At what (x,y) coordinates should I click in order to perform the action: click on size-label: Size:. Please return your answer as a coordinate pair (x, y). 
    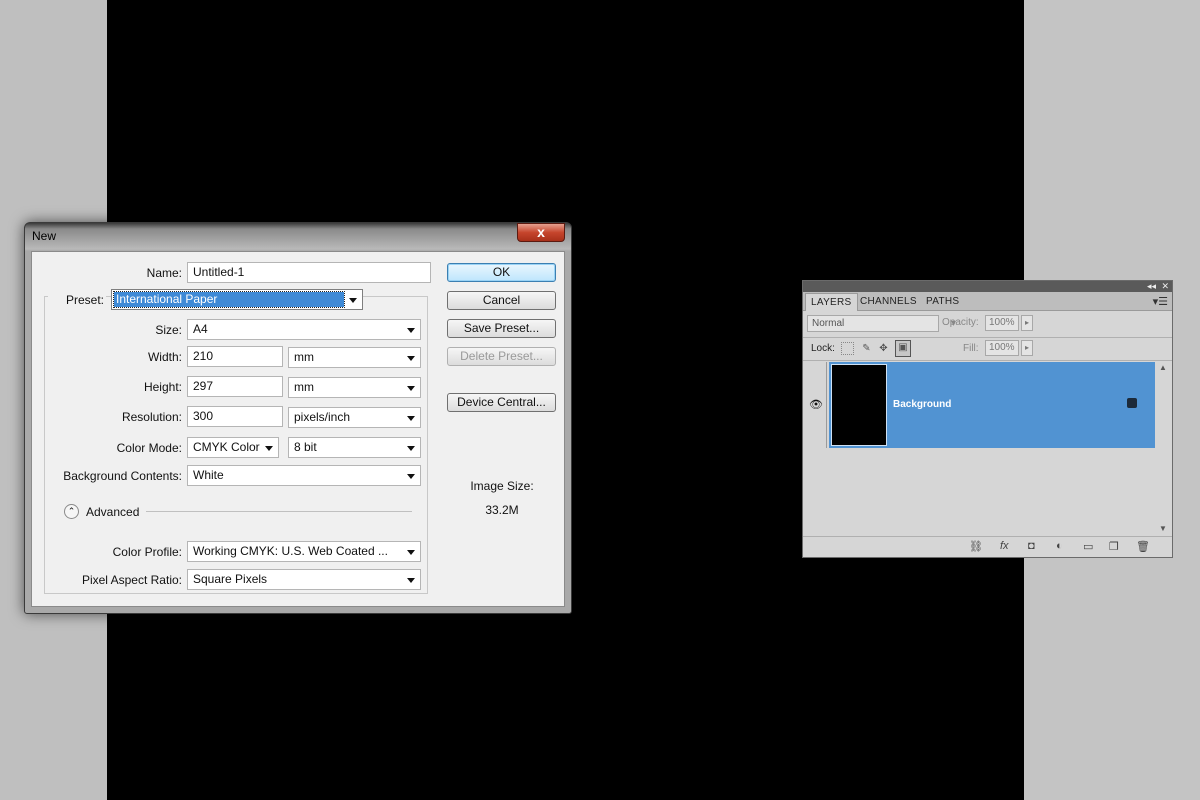
    Looking at the image, I should click on (168, 330).